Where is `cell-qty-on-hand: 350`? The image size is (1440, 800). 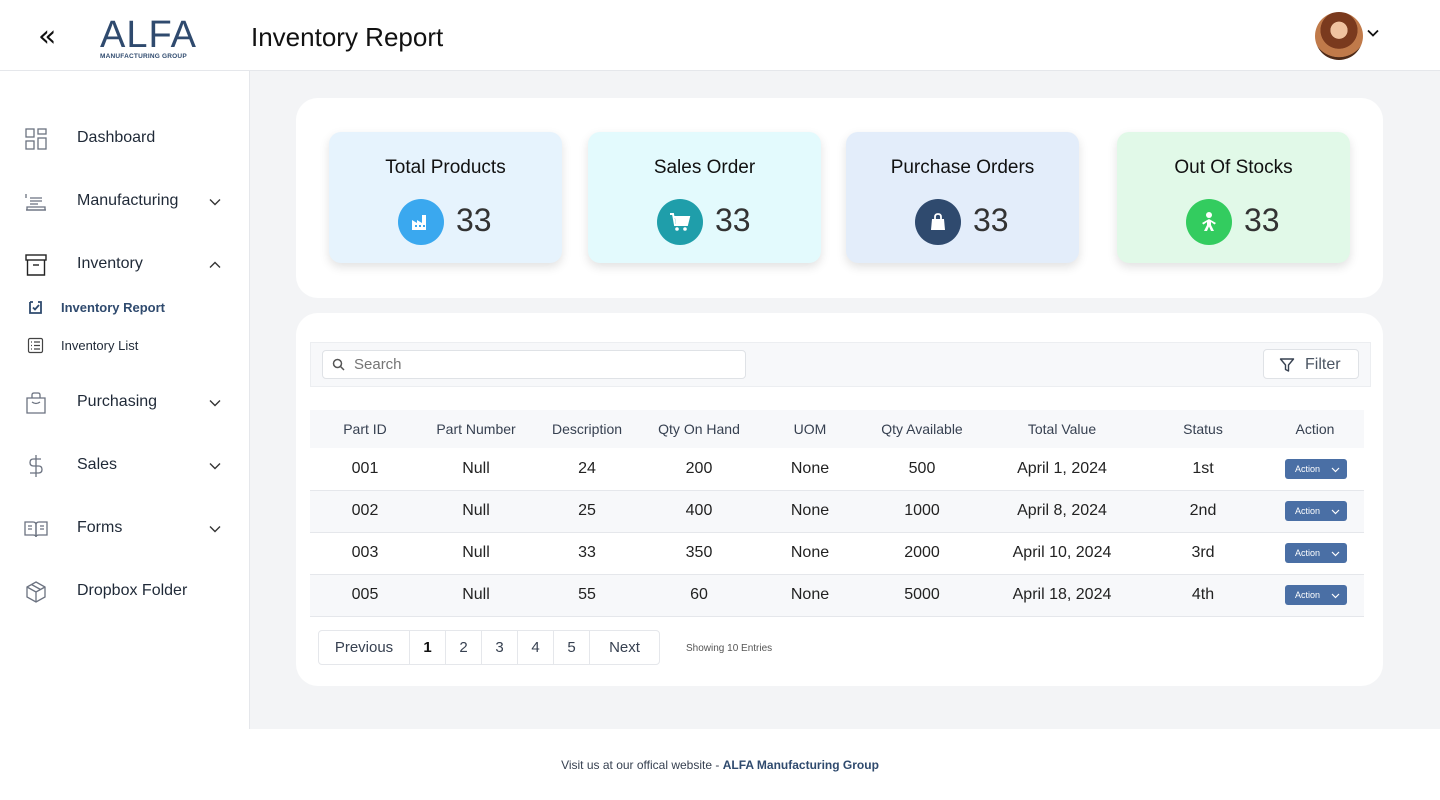 cell-qty-on-hand: 350 is located at coordinates (699, 552).